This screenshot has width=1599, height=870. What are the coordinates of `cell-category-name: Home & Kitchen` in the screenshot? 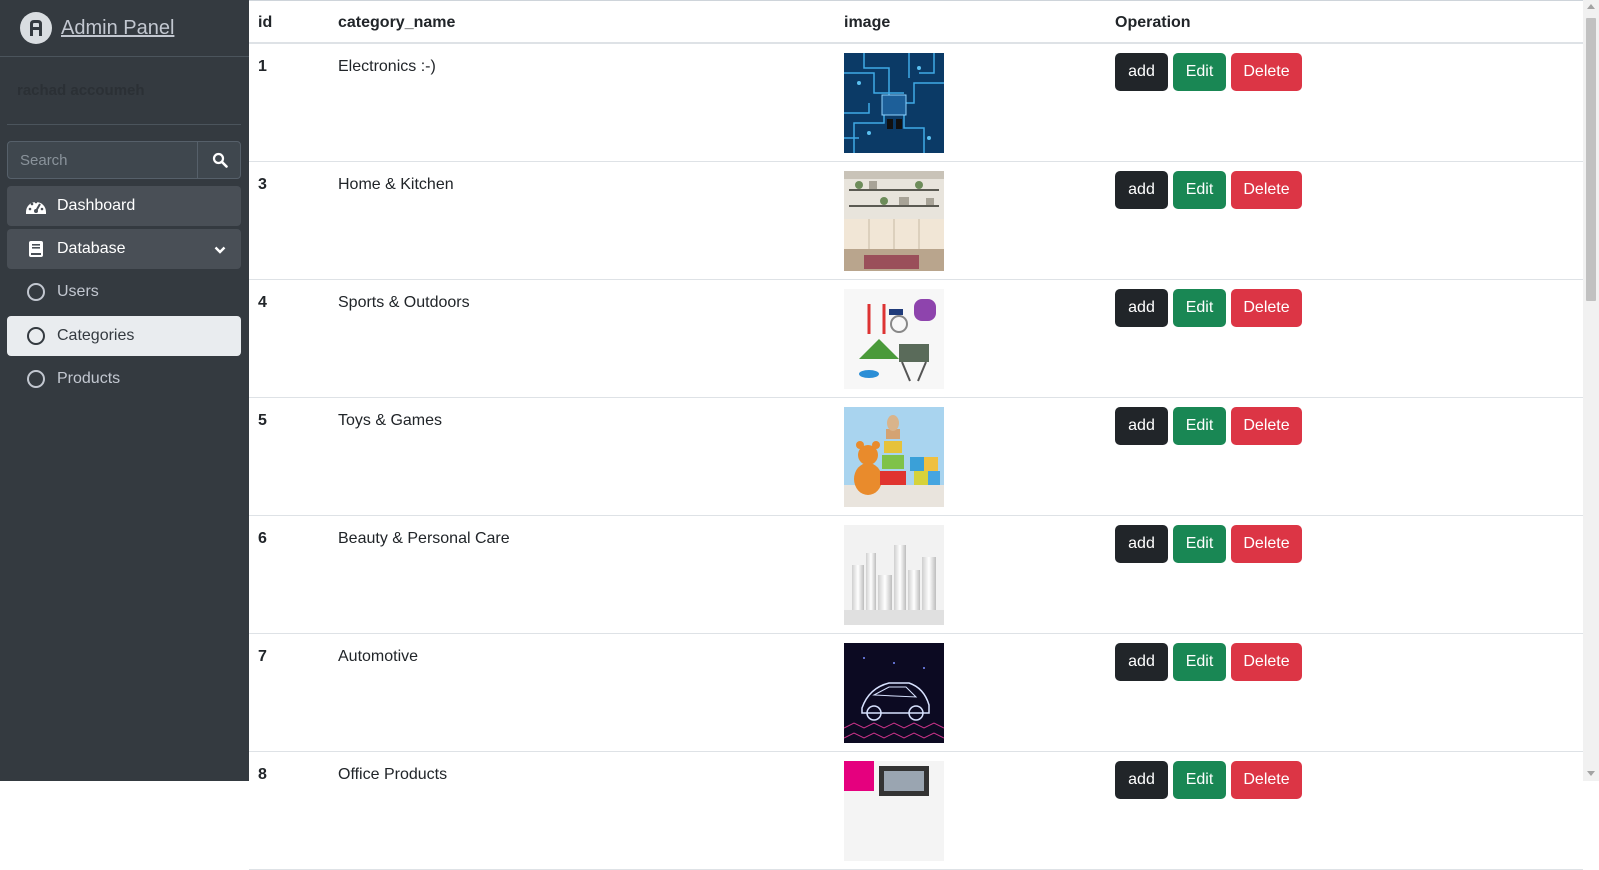 It's located at (396, 184).